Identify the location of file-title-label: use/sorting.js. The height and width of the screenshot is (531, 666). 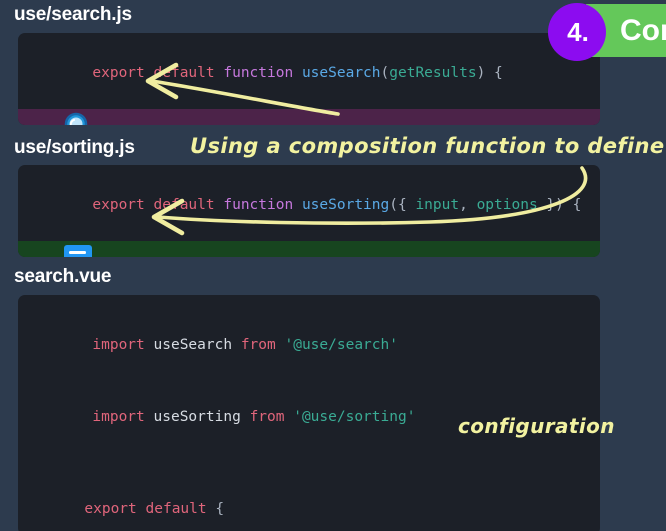
(74, 147).